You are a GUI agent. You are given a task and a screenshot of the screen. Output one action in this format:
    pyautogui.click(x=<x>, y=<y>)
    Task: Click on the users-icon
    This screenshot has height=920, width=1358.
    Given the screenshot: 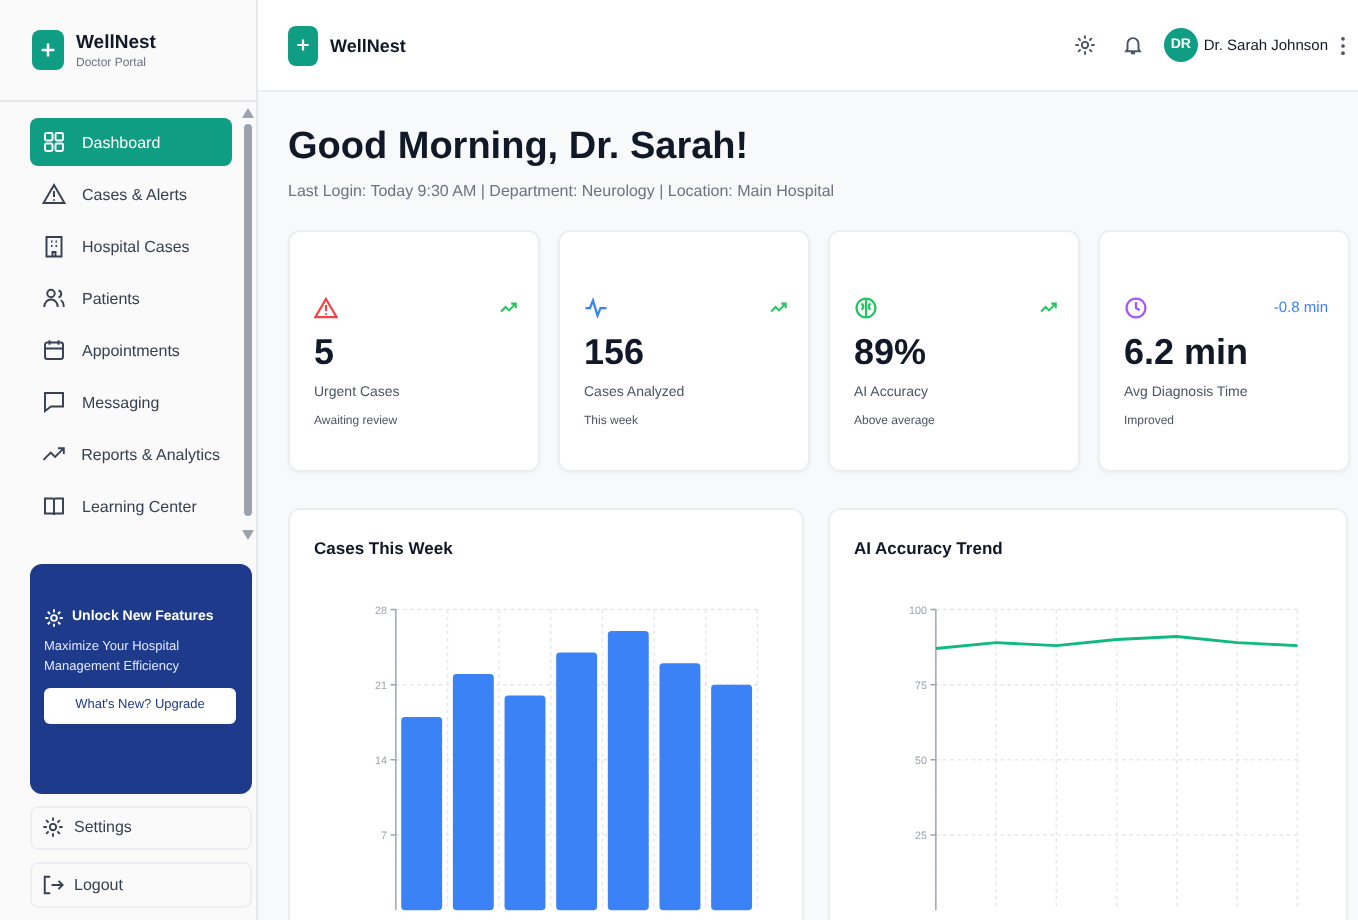 What is the action you would take?
    pyautogui.click(x=54, y=298)
    